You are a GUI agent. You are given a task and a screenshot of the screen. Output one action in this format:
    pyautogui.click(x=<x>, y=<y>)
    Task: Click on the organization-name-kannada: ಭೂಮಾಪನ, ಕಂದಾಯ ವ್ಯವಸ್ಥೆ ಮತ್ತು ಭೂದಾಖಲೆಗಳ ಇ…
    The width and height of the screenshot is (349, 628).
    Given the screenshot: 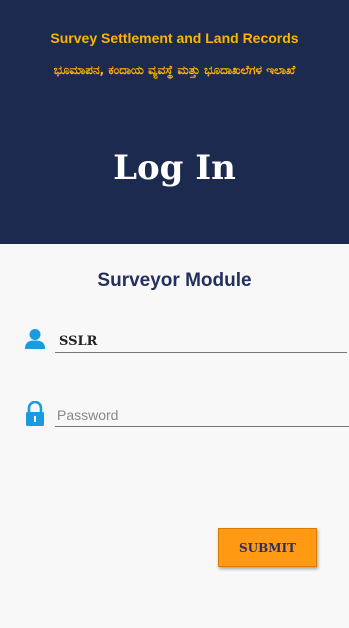 What is the action you would take?
    pyautogui.click(x=174, y=70)
    